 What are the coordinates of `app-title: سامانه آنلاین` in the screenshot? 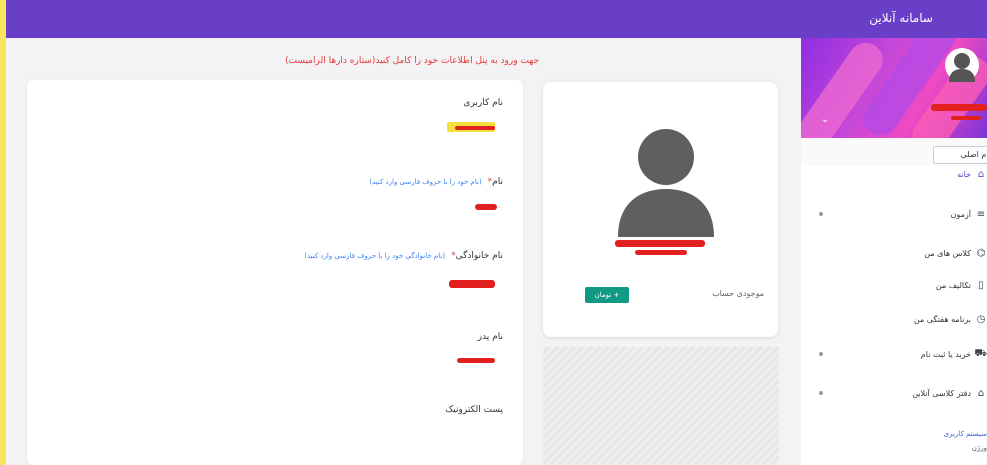 It's located at (901, 18).